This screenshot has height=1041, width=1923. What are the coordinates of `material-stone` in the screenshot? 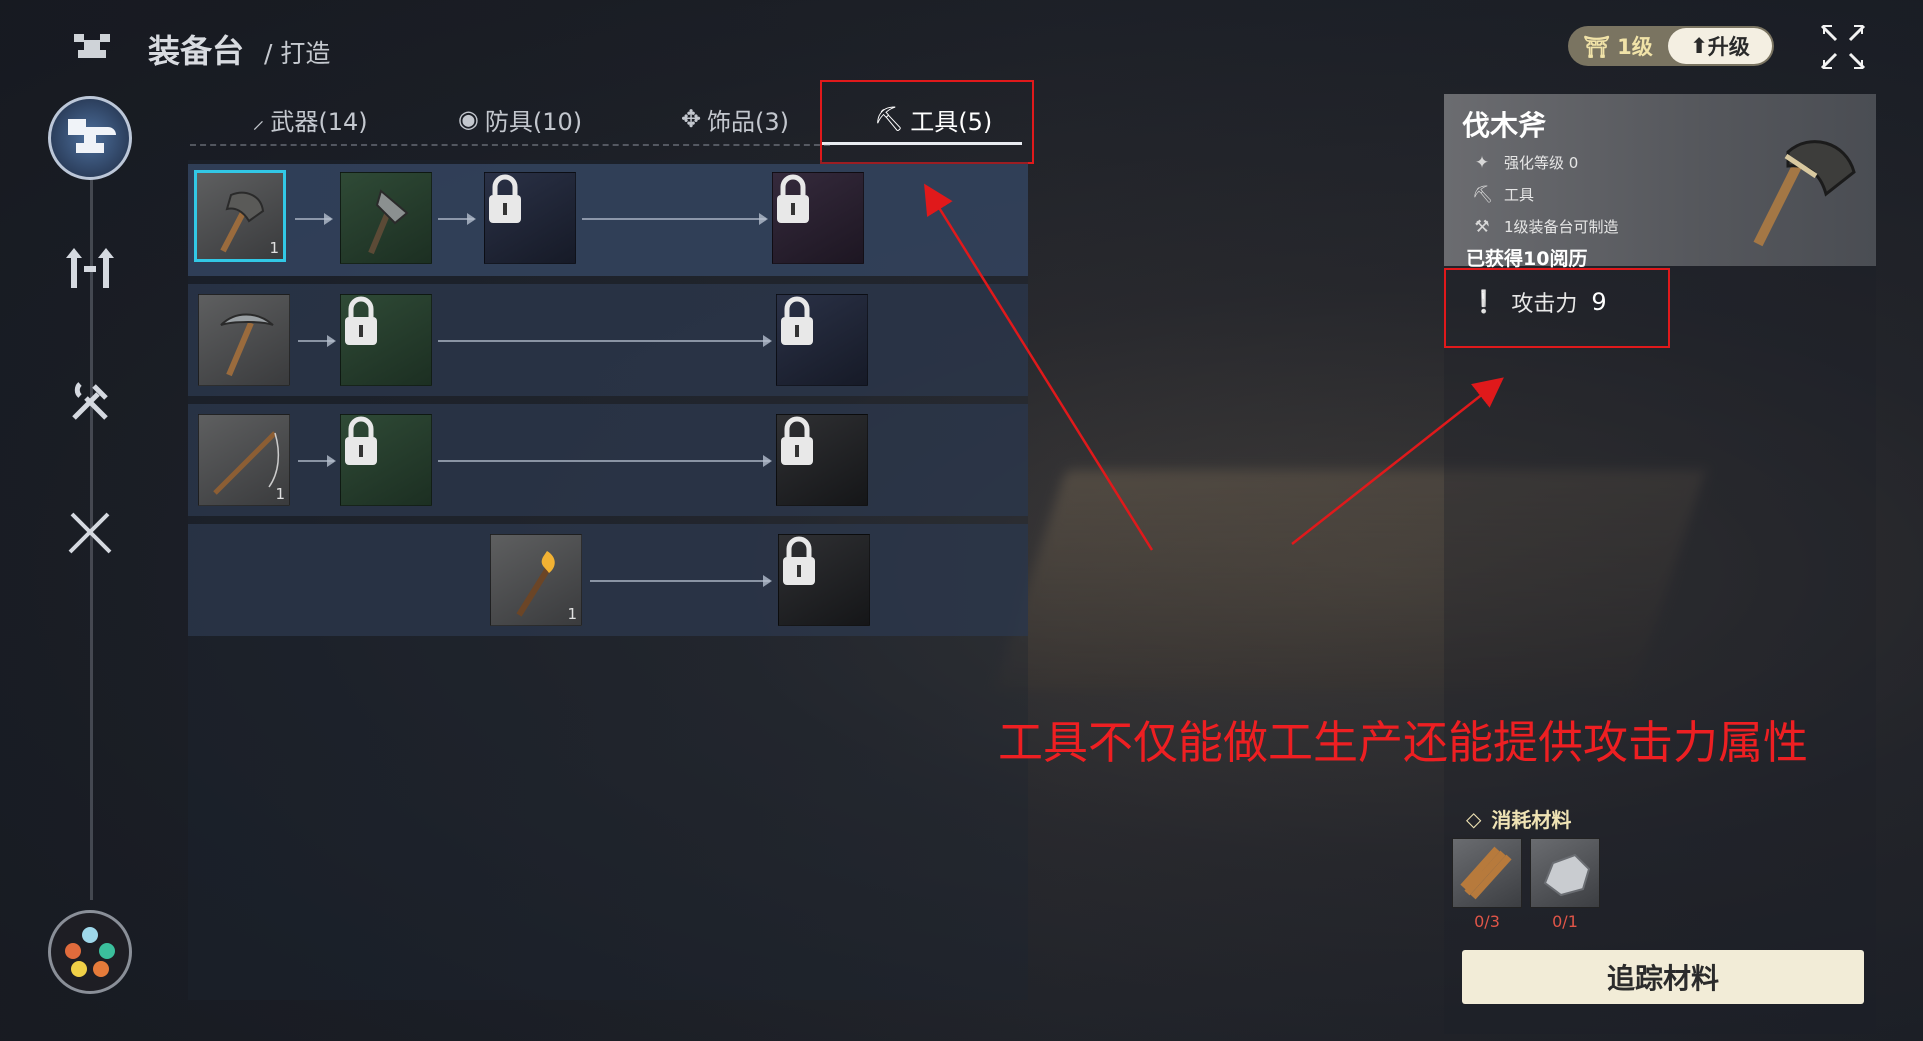 It's located at (1565, 873).